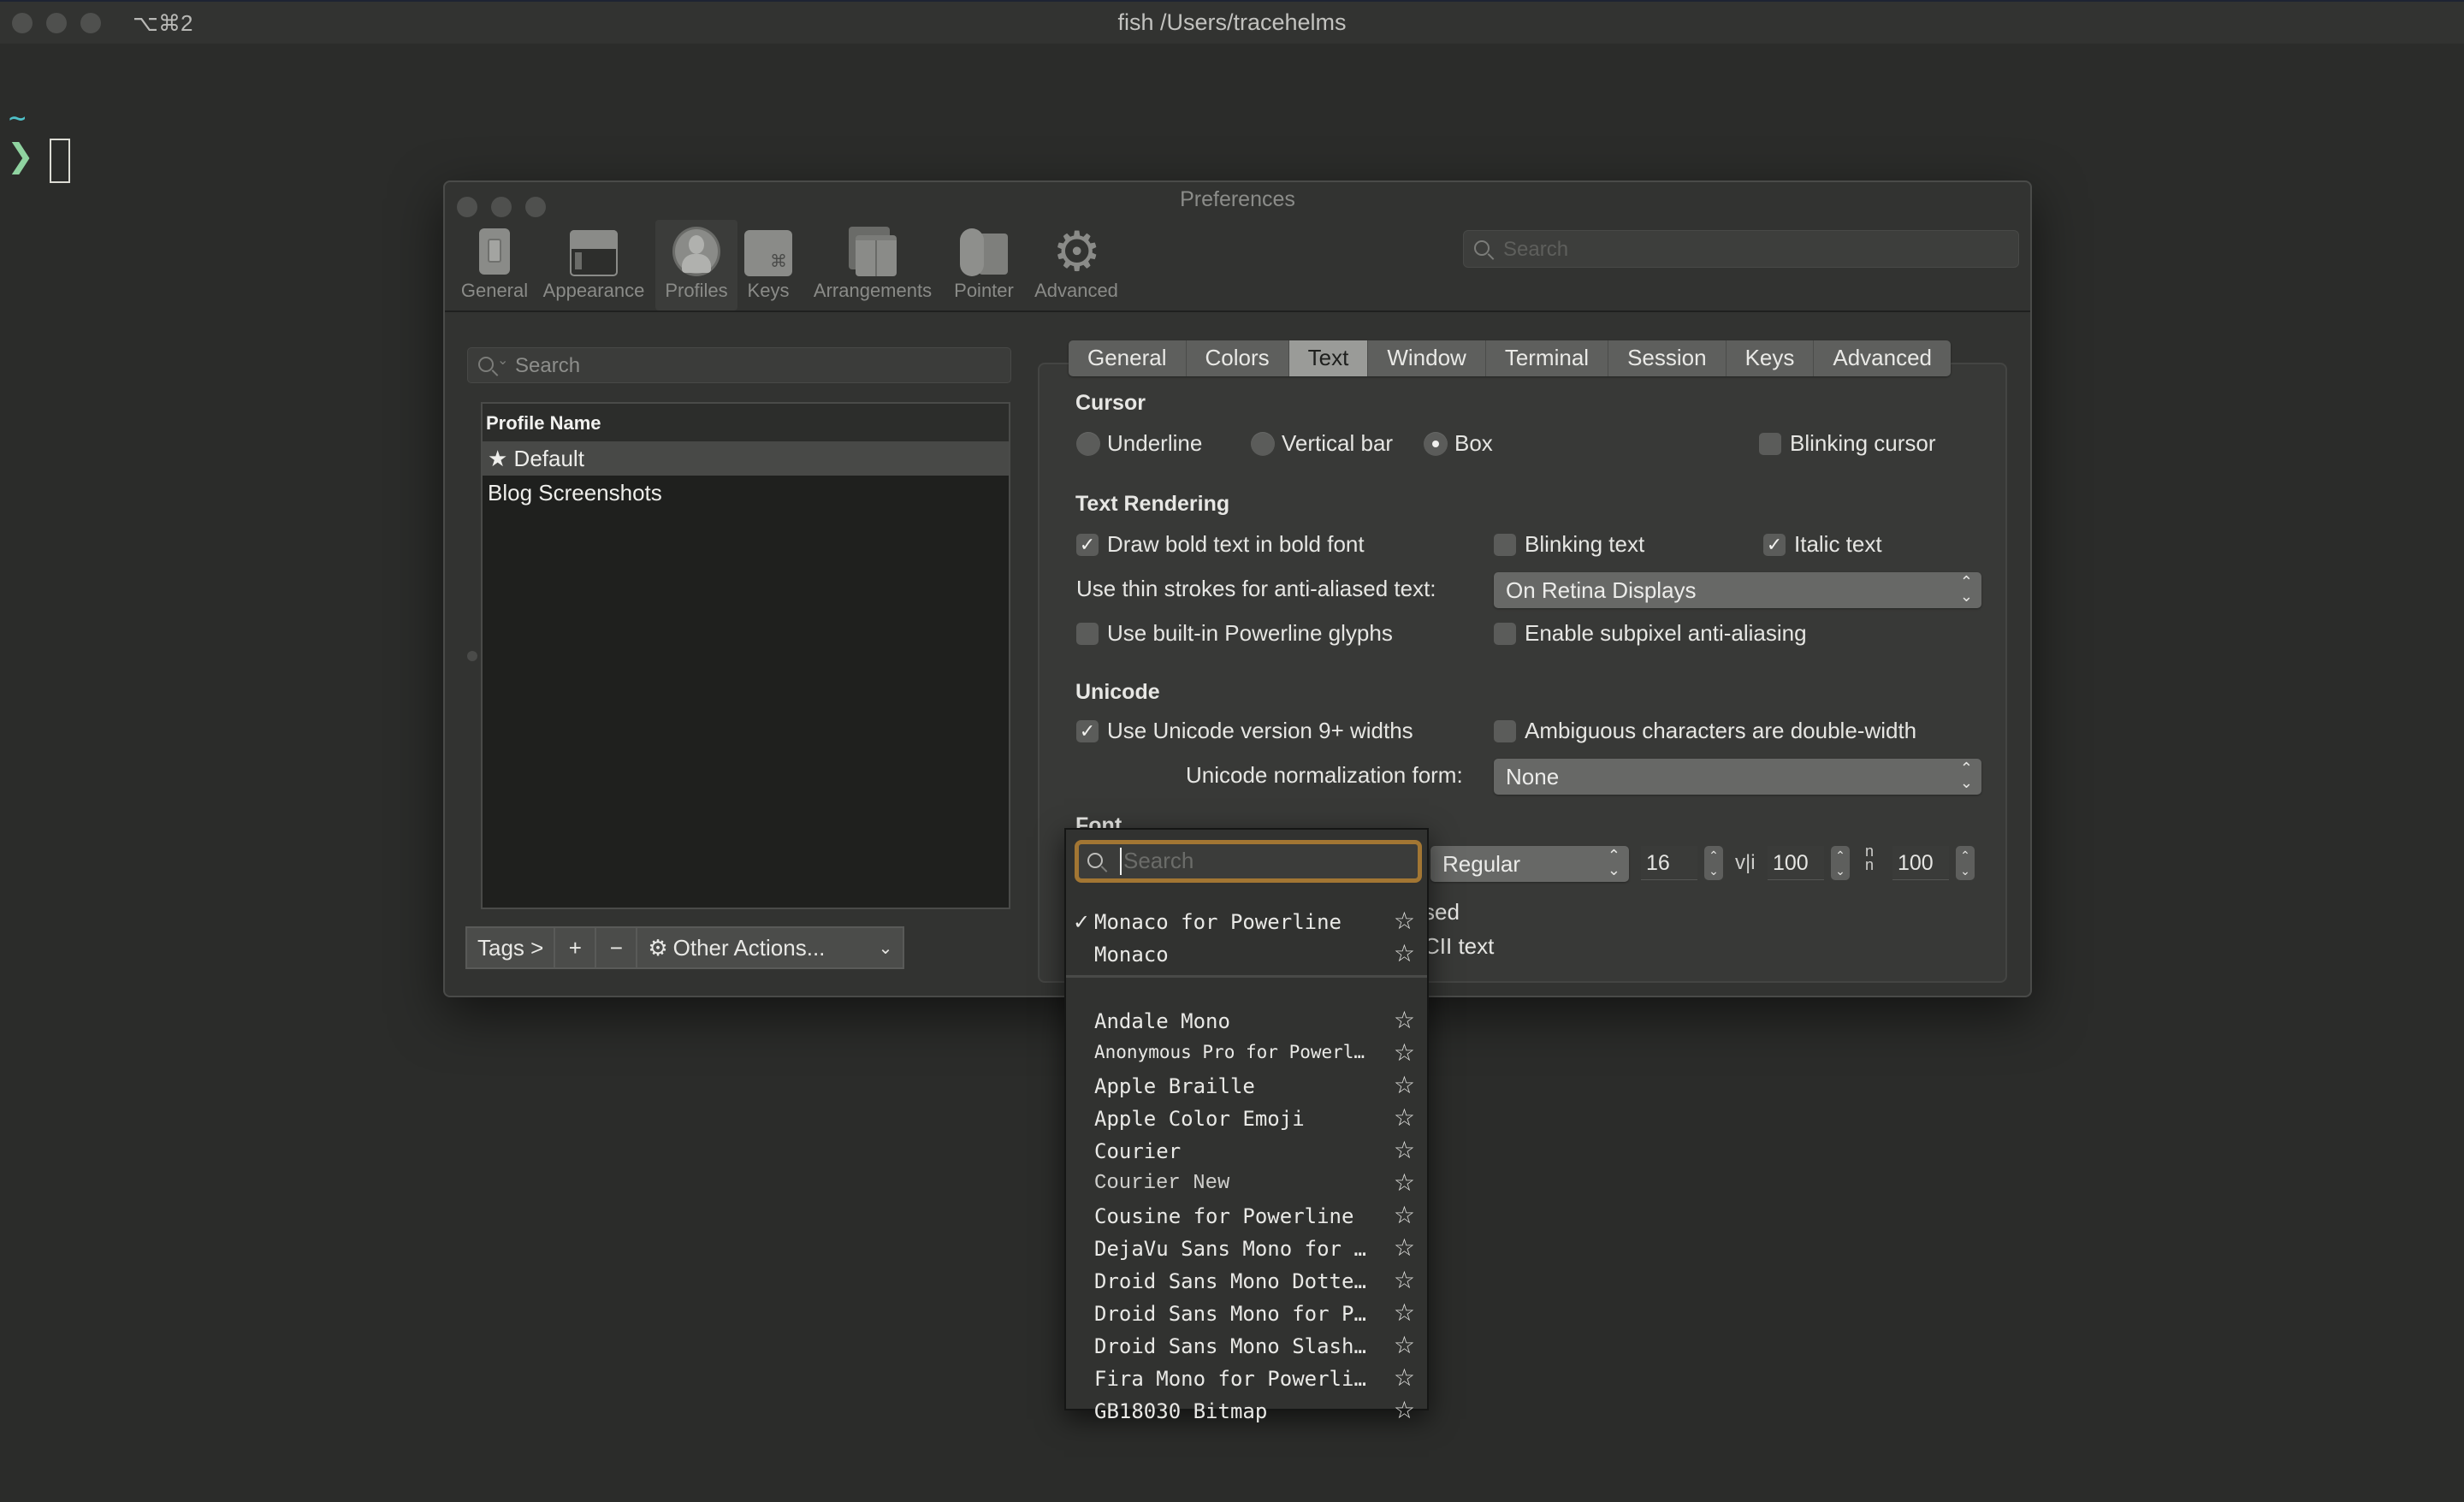 This screenshot has height=1502, width=2464. Describe the element at coordinates (1822, 544) in the screenshot. I see `italic-text-checkbox: ✓ Italic text` at that location.